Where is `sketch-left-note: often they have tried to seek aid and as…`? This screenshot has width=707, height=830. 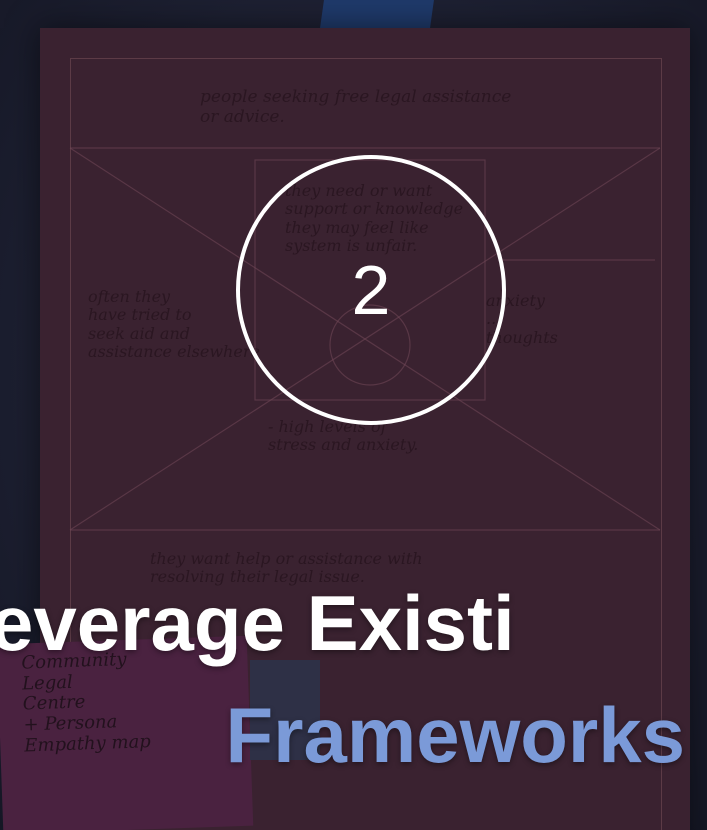
sketch-left-note: often they have tried to seek aid and as… is located at coordinates (174, 324).